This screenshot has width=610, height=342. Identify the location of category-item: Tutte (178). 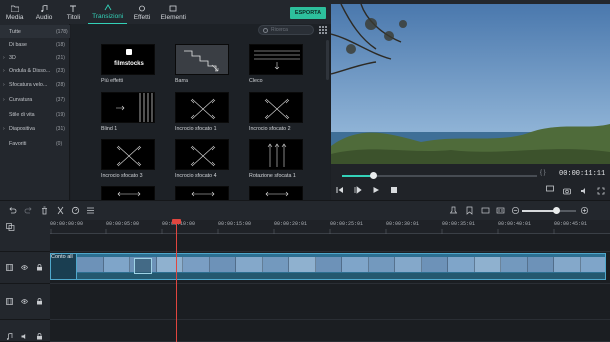
(35, 31).